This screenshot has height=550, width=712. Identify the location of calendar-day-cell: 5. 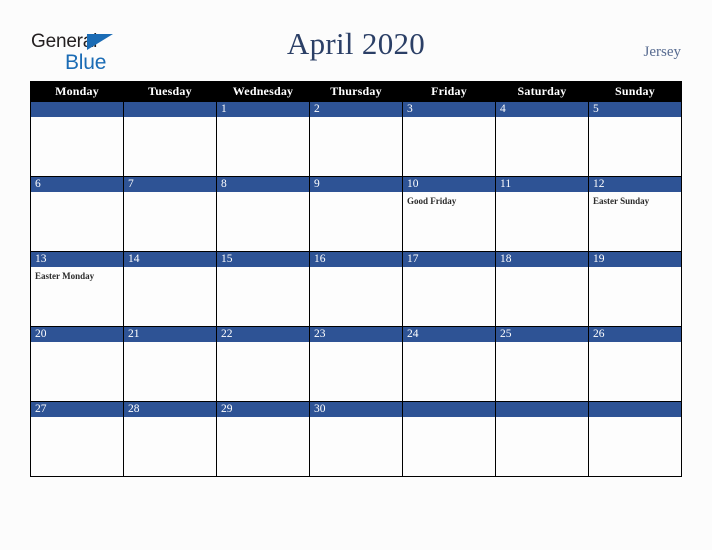
(635, 139).